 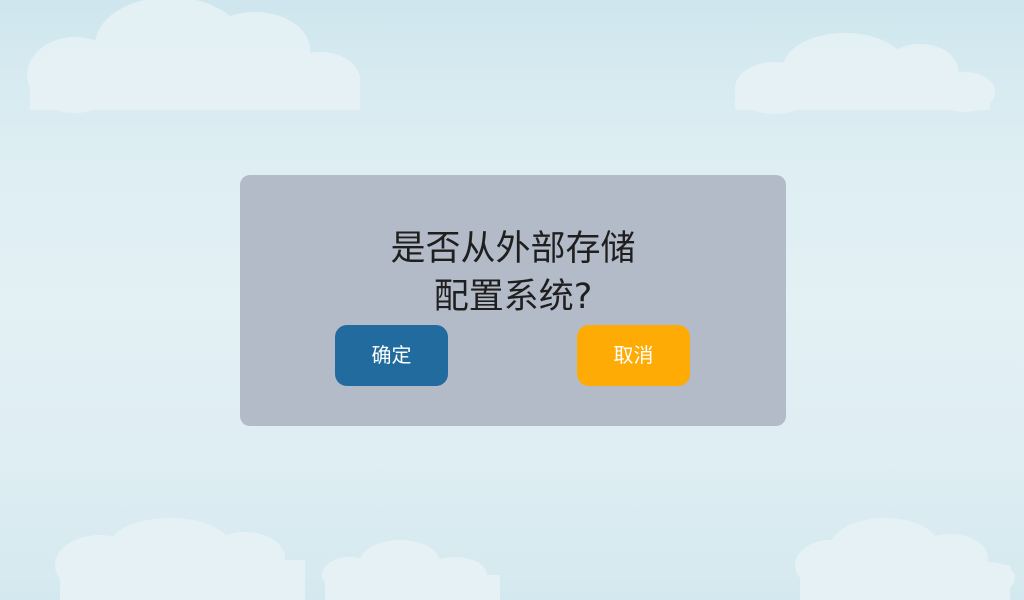 I want to click on cloud-bottom-middle, so click(x=411, y=570).